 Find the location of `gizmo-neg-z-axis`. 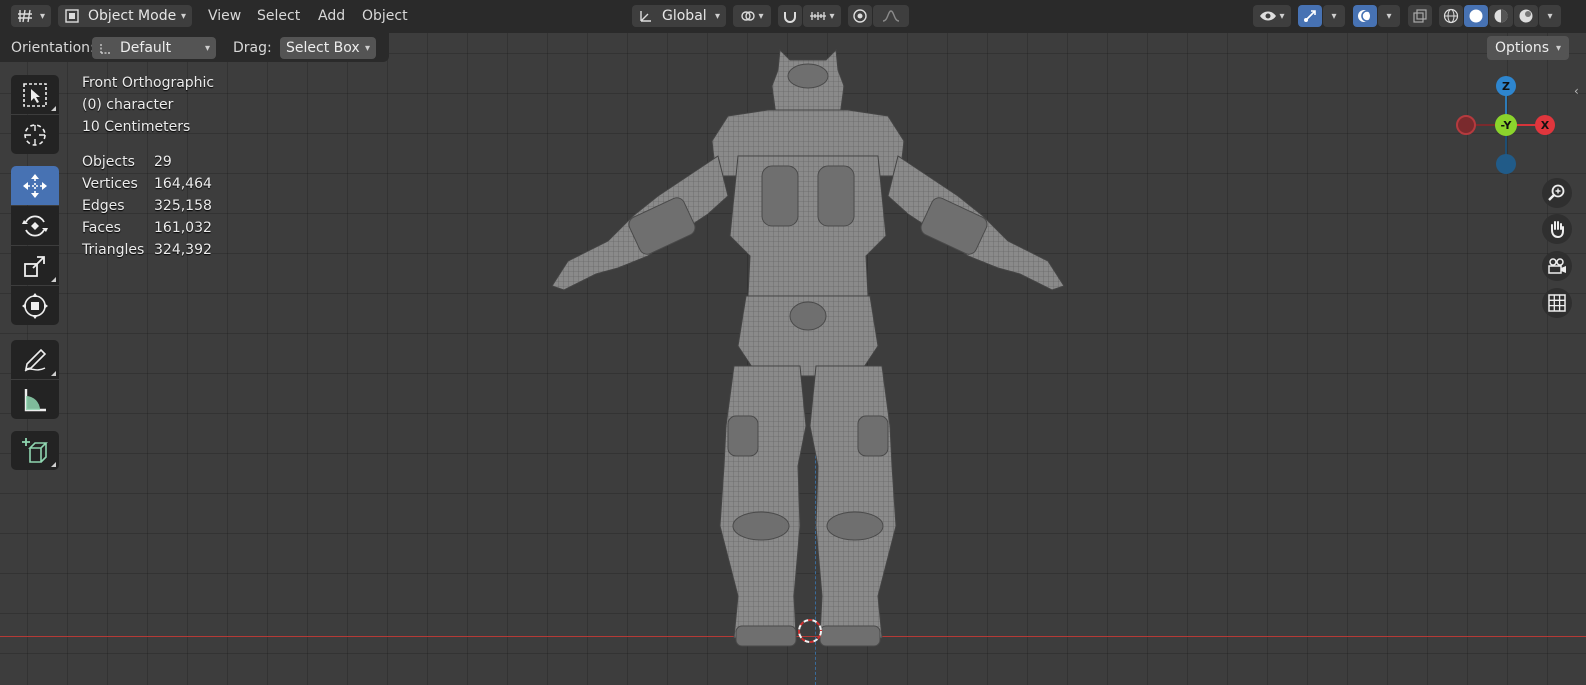

gizmo-neg-z-axis is located at coordinates (1506, 164).